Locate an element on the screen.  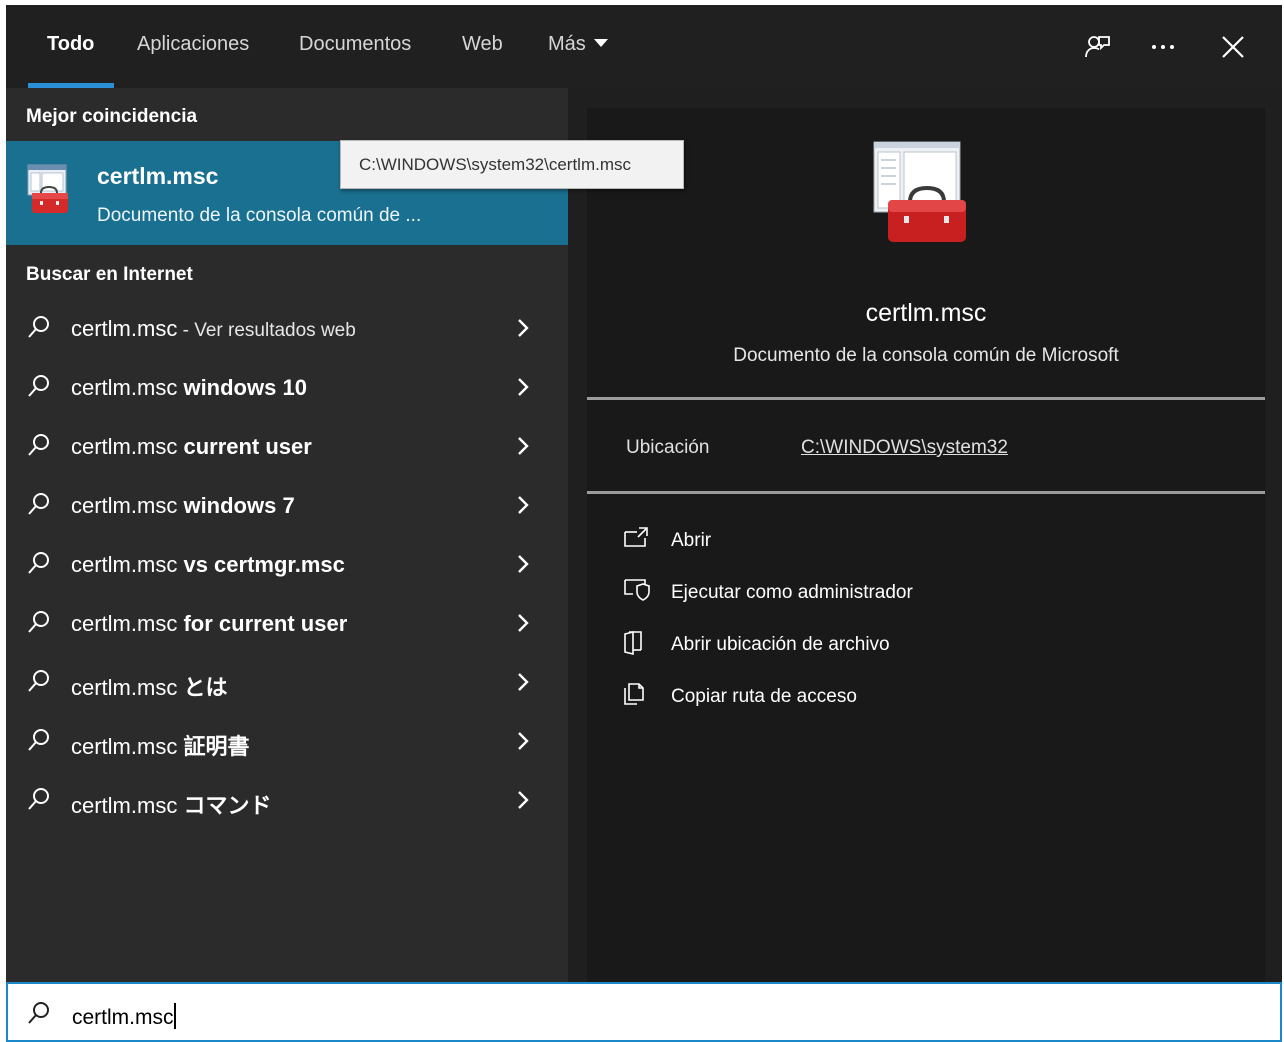
location-label: Ubicación is located at coordinates (668, 447).